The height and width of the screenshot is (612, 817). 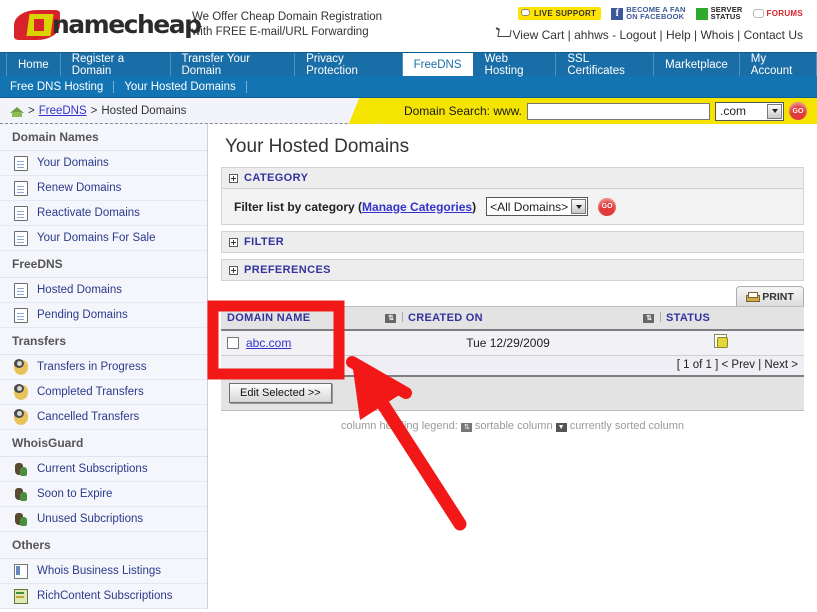 What do you see at coordinates (617, 13) in the screenshot?
I see `facebook-icon: f` at bounding box center [617, 13].